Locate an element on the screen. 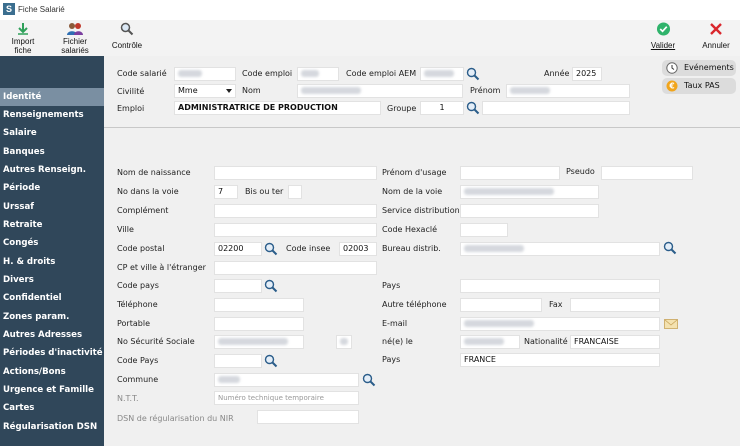  euro-coin-icon: € is located at coordinates (672, 86).